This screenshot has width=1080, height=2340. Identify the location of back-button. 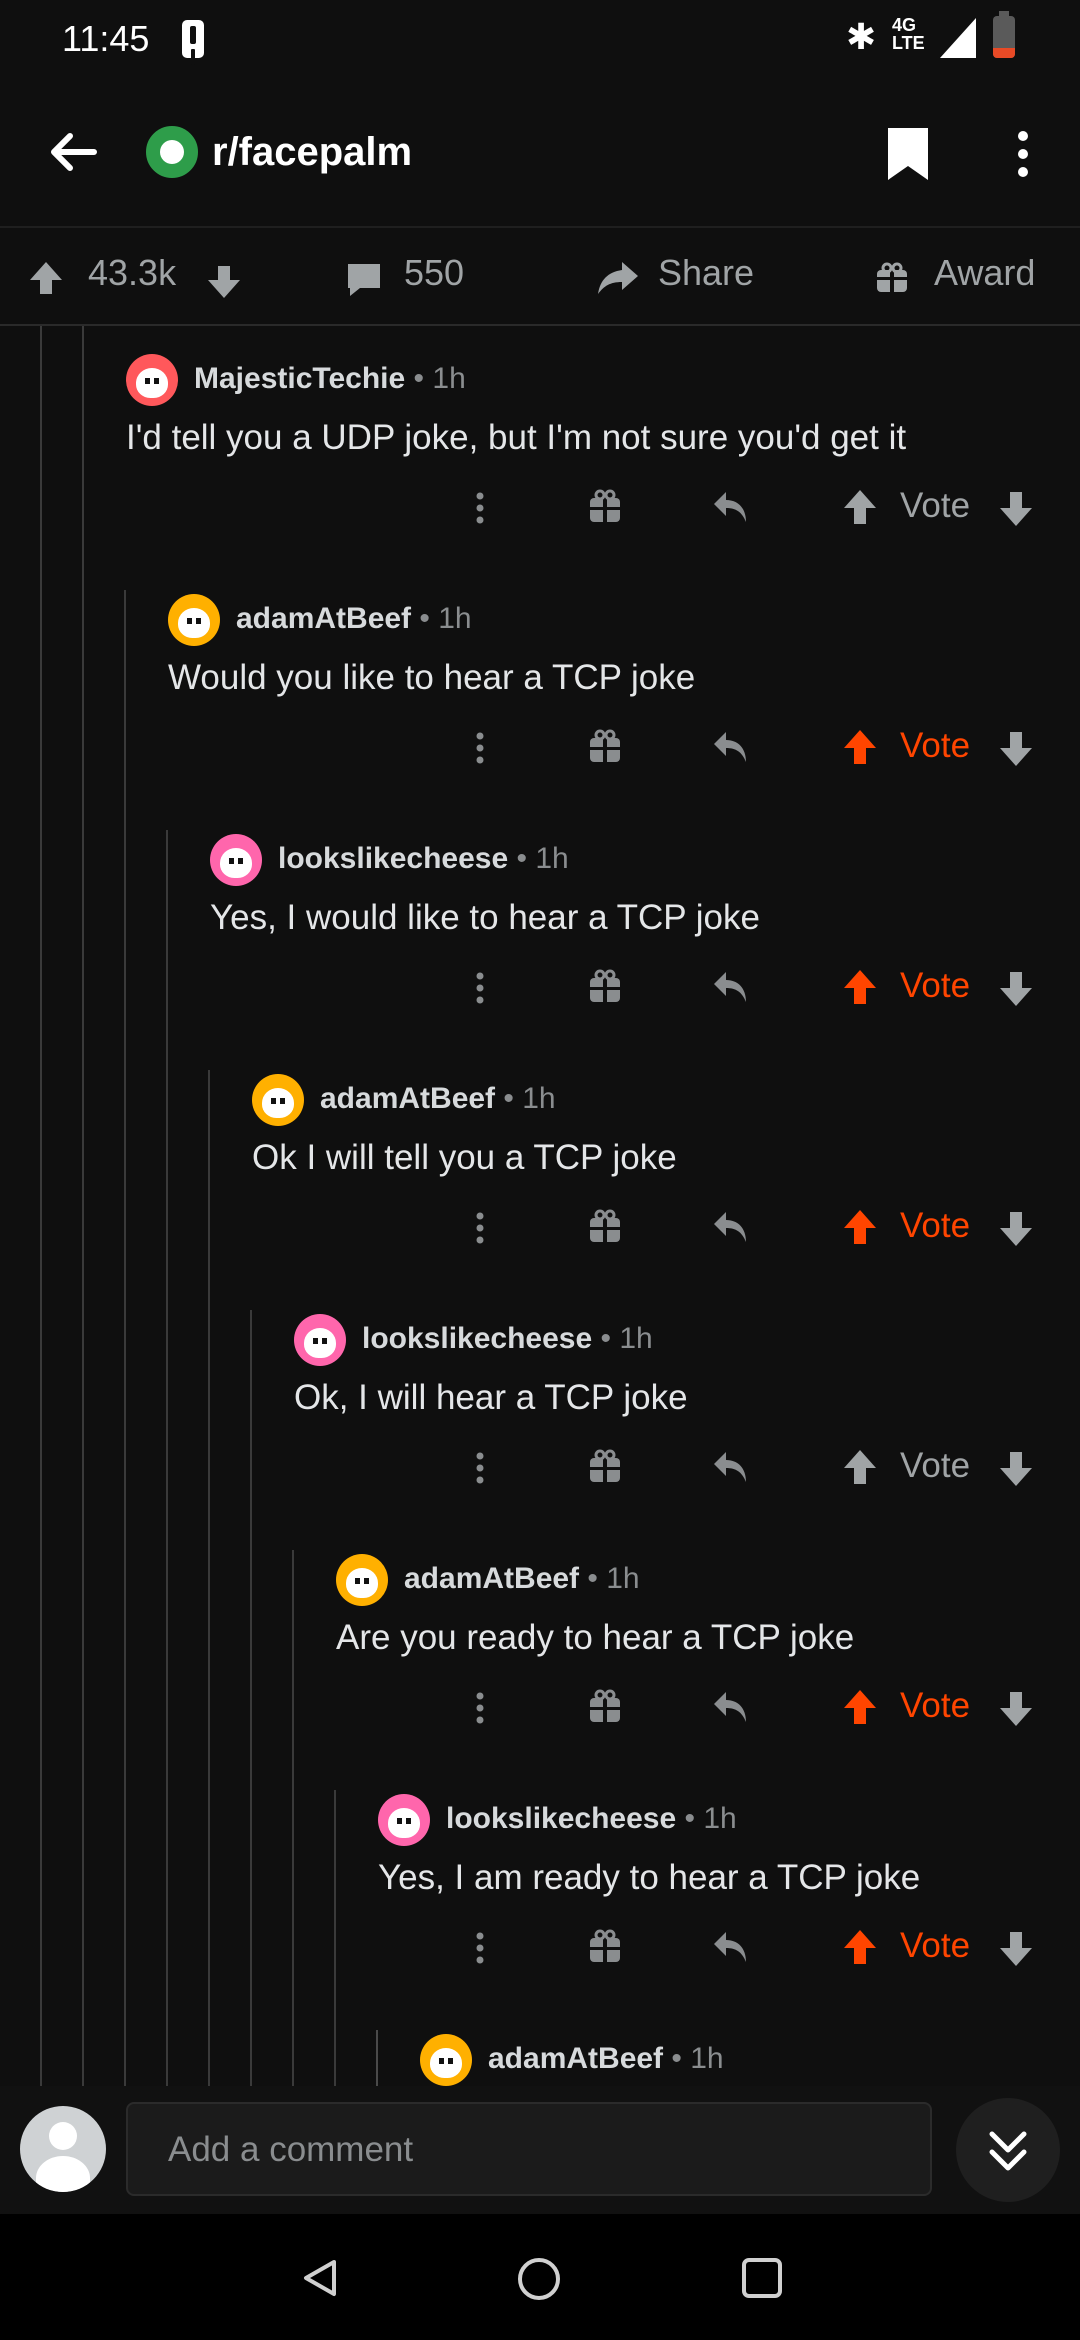
(74, 152).